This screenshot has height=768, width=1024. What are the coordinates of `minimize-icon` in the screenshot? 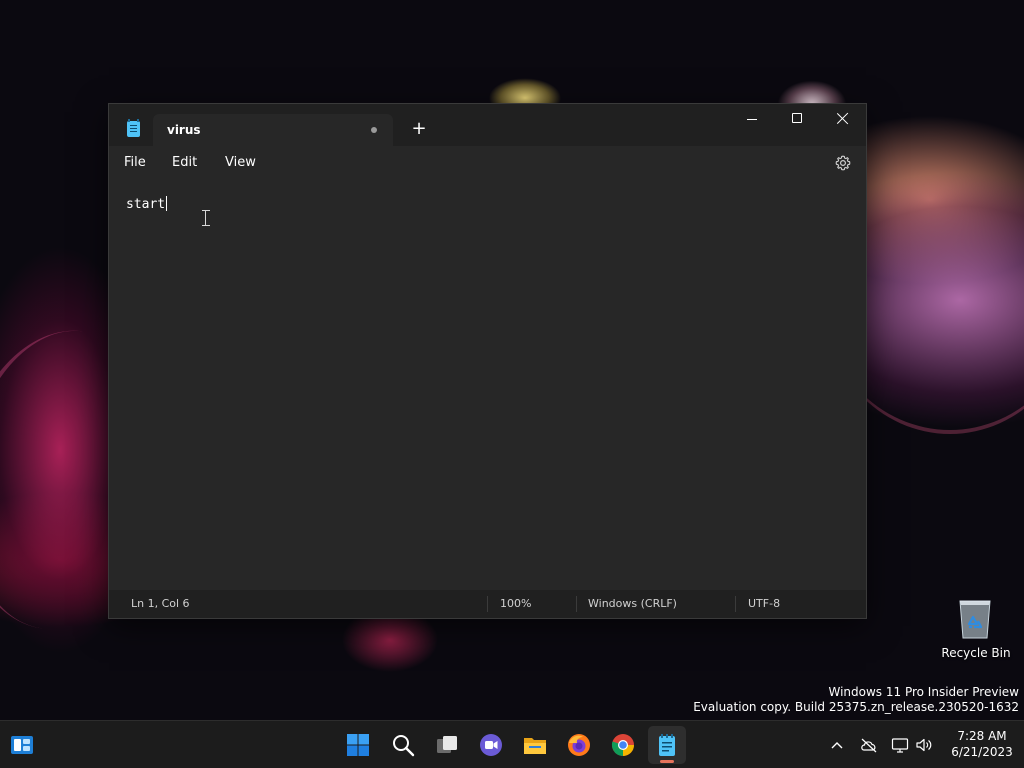 It's located at (752, 119).